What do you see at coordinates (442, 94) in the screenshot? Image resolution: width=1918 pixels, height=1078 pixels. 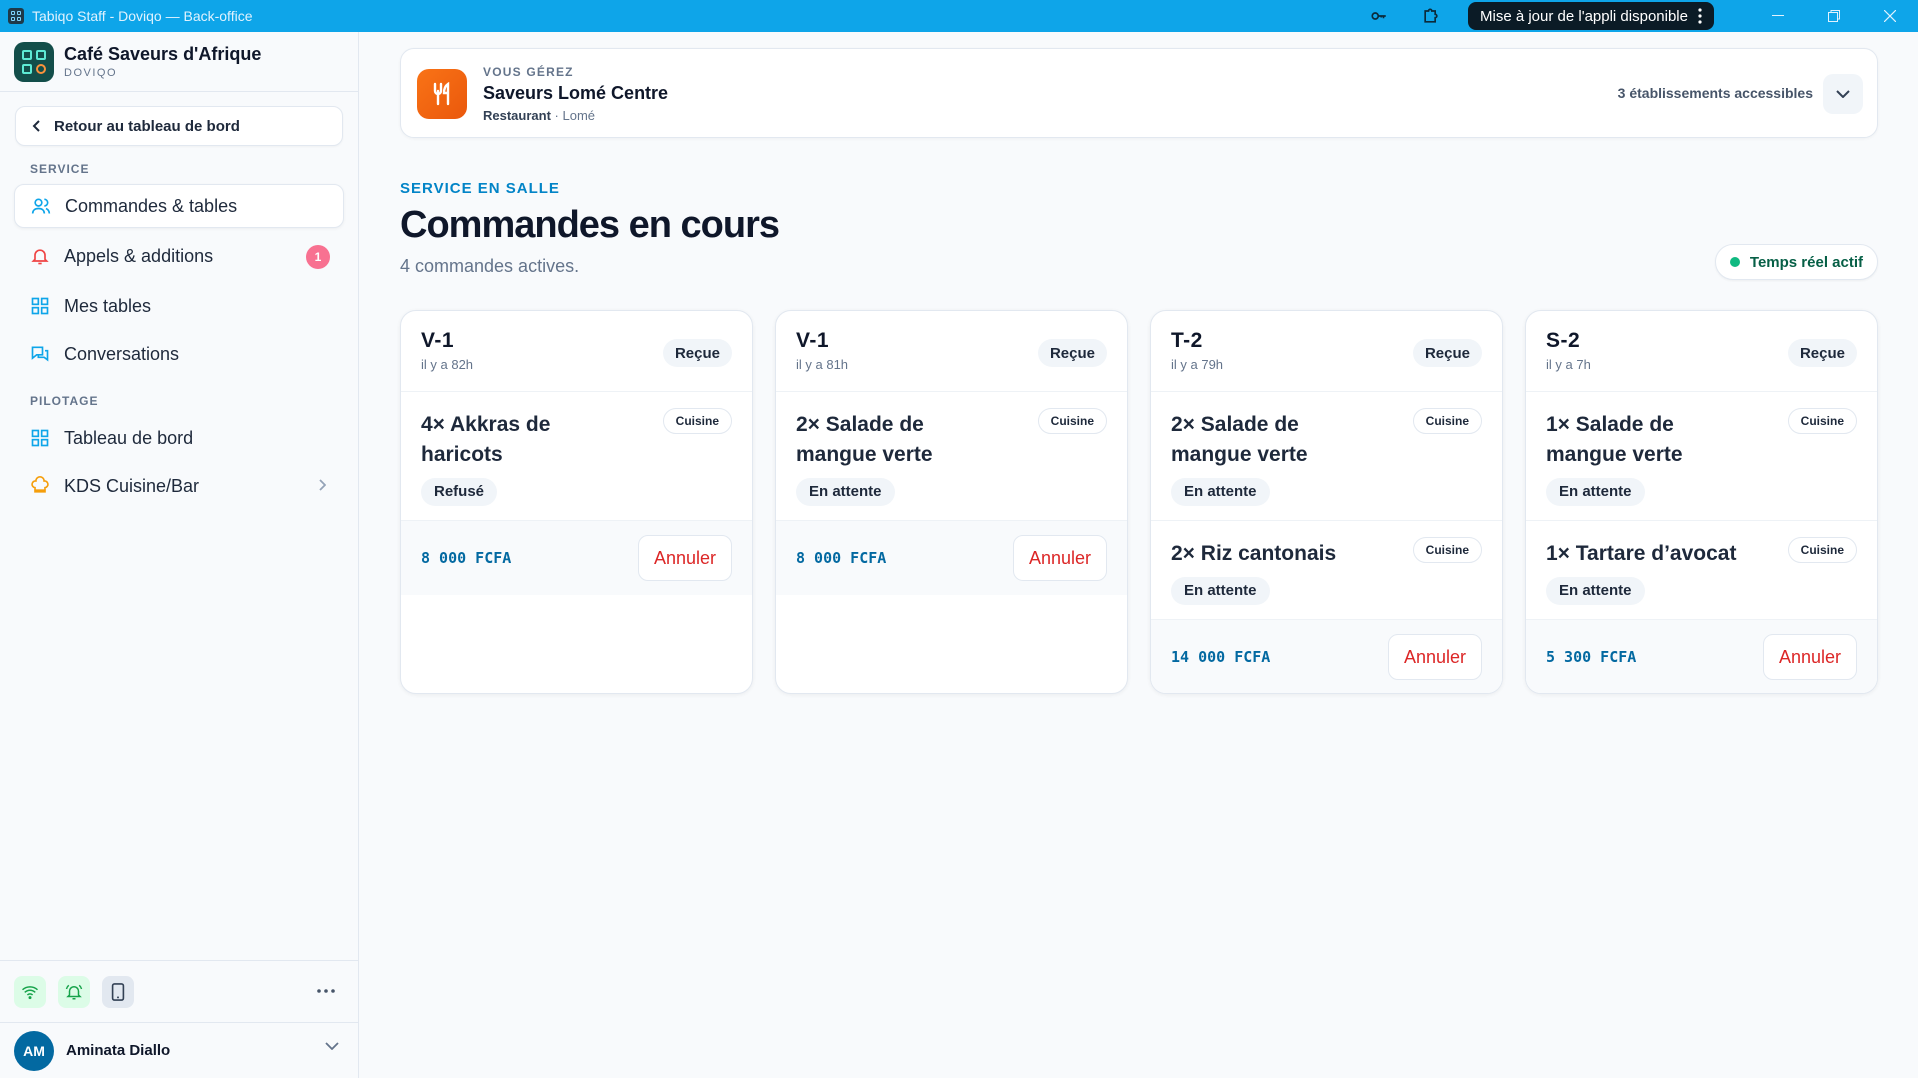 I see `restaurant-icon` at bounding box center [442, 94].